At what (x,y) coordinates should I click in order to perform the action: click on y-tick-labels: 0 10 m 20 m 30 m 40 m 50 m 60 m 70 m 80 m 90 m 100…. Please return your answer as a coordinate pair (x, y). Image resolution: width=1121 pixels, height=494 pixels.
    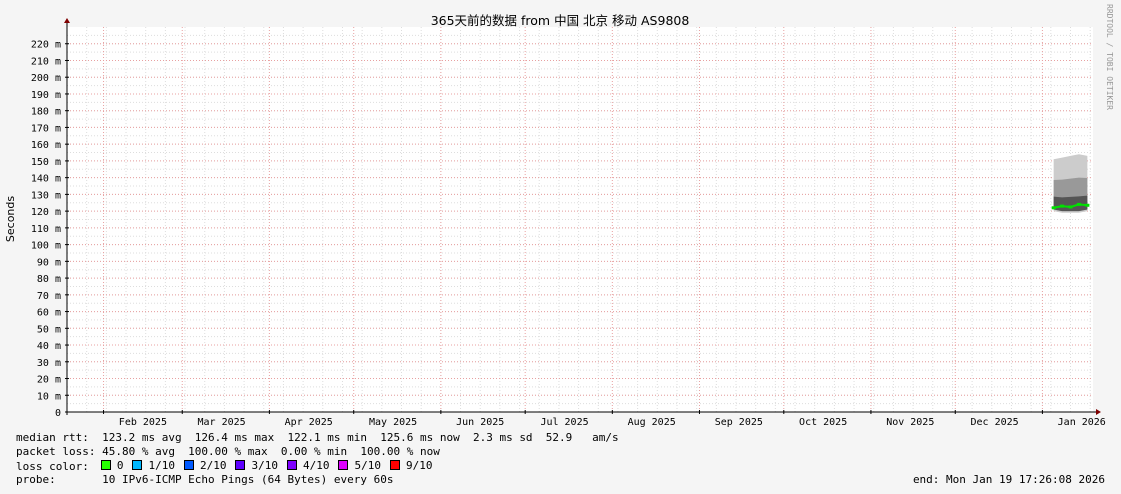
    Looking at the image, I should click on (46, 229).